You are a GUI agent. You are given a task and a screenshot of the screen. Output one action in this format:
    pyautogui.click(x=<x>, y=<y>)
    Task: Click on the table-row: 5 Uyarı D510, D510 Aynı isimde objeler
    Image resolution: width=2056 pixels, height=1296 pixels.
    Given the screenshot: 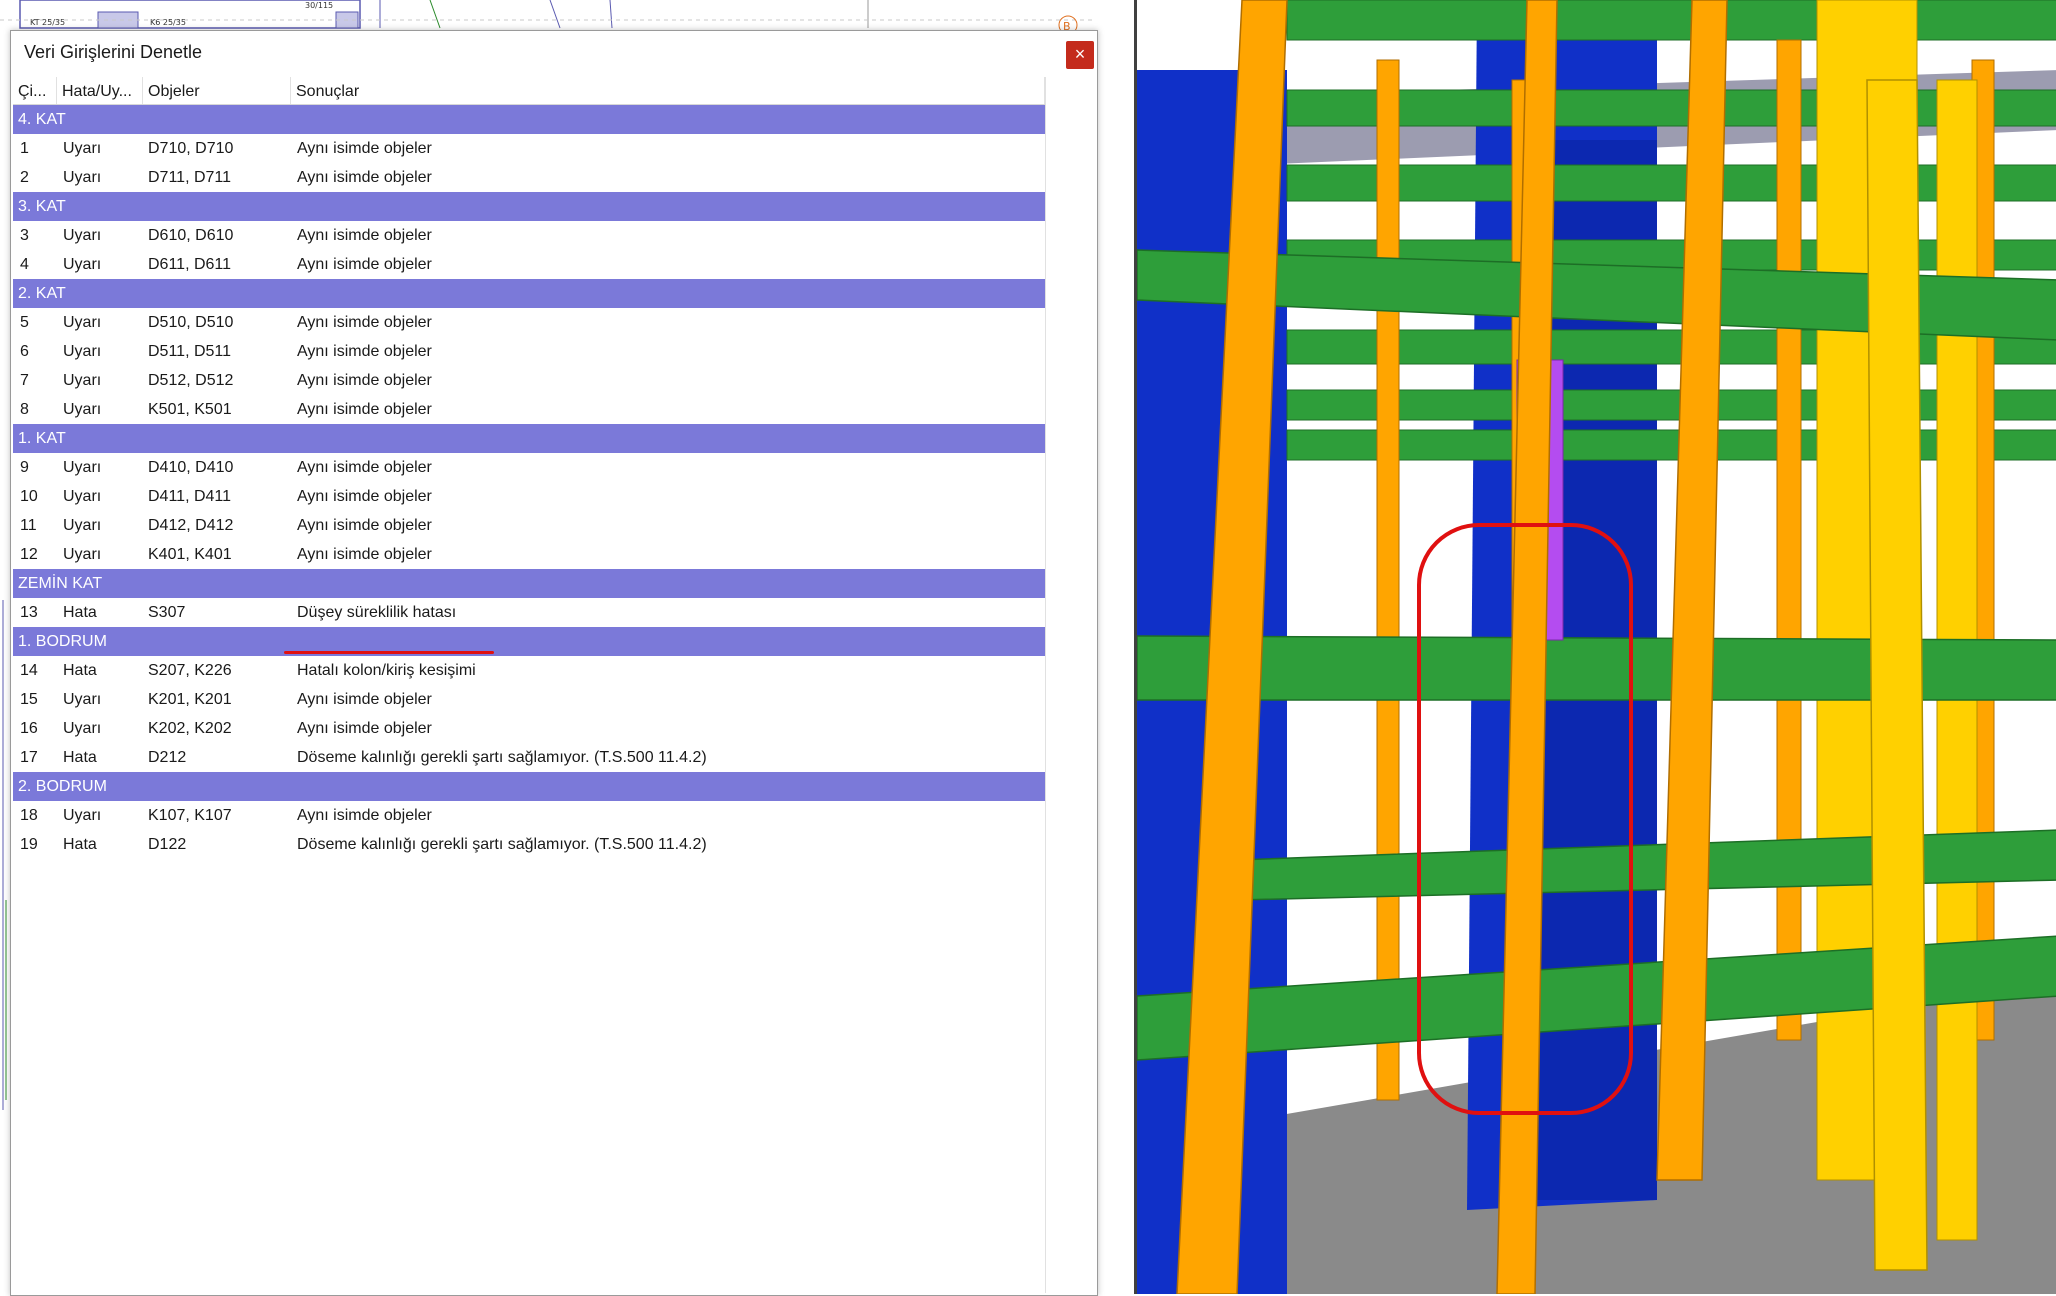 What is the action you would take?
    pyautogui.click(x=529, y=322)
    